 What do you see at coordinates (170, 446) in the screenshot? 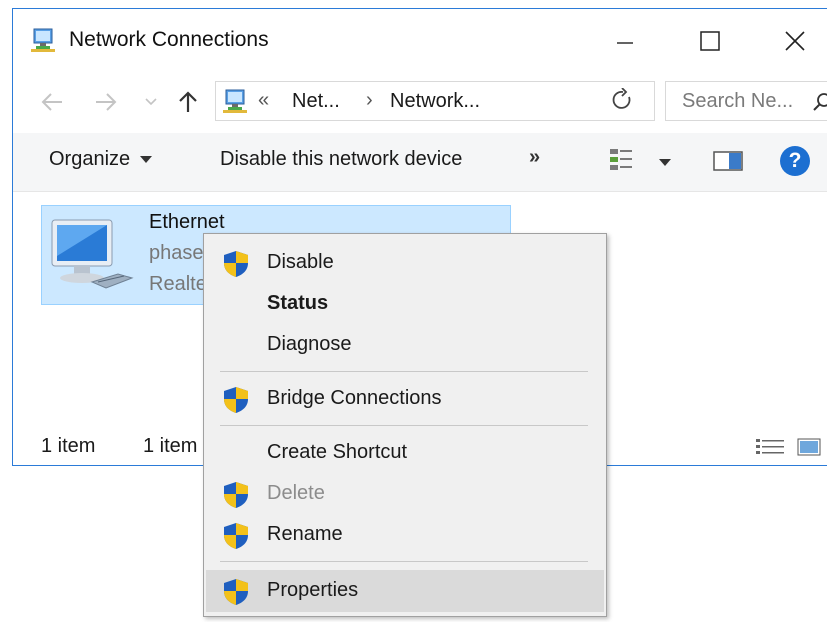
I see `selected-count: 1 item` at bounding box center [170, 446].